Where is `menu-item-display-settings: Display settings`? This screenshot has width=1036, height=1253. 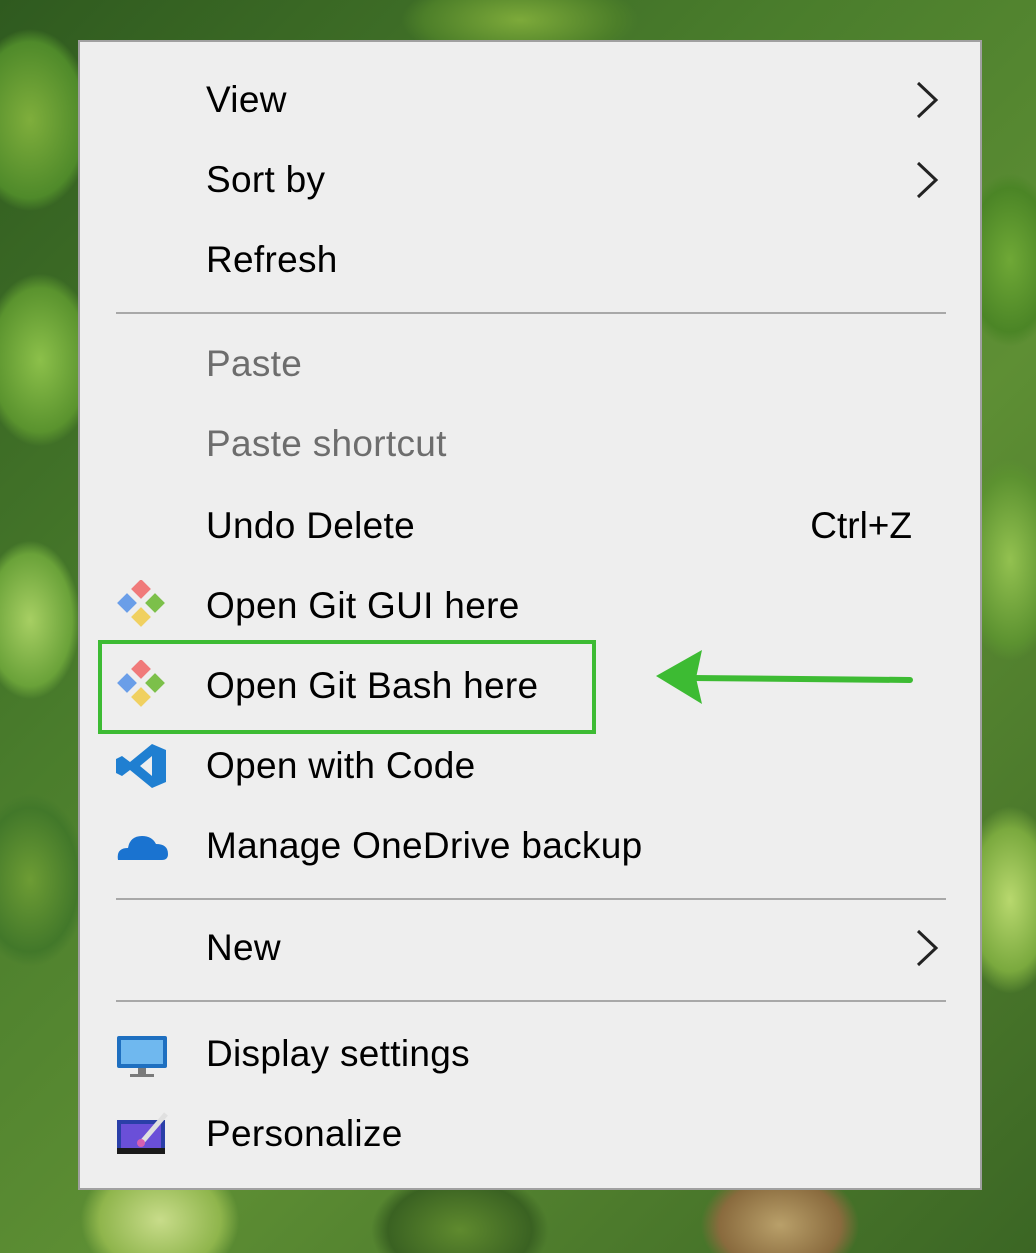 menu-item-display-settings: Display settings is located at coordinates (530, 1054).